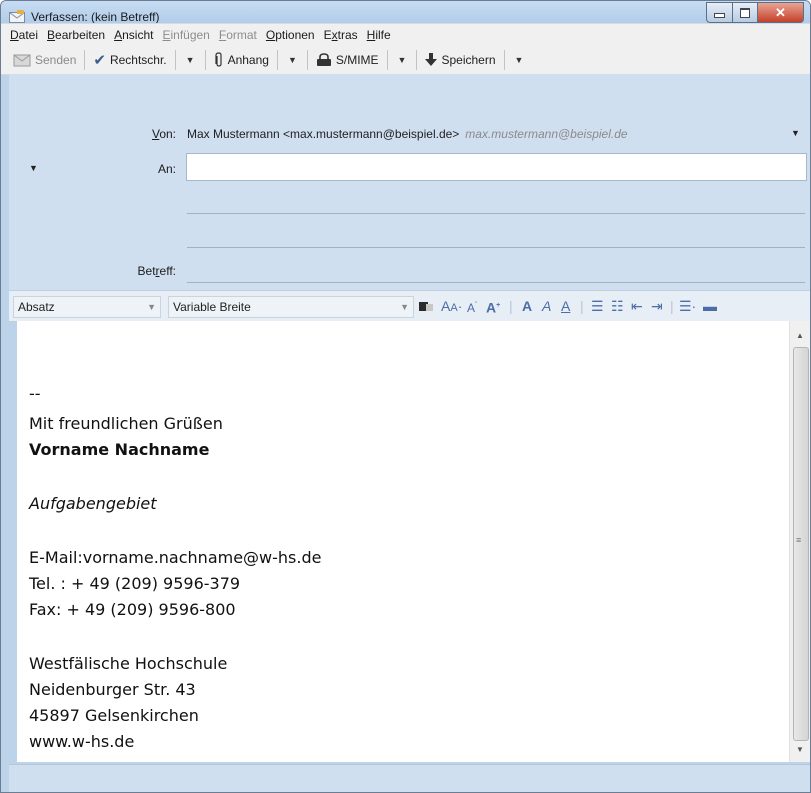 The width and height of the screenshot is (811, 793). I want to click on menu-optionen-accel: O, so click(270, 35).